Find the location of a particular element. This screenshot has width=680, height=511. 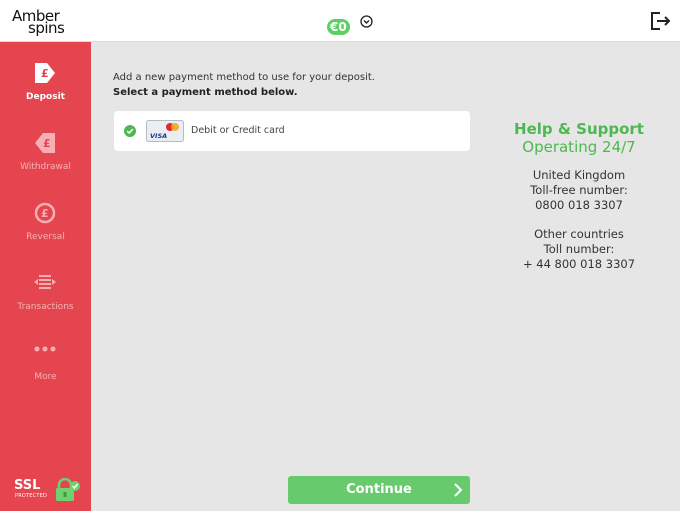

other-phone-number: + 44 800 018 3307 is located at coordinates (579, 264).